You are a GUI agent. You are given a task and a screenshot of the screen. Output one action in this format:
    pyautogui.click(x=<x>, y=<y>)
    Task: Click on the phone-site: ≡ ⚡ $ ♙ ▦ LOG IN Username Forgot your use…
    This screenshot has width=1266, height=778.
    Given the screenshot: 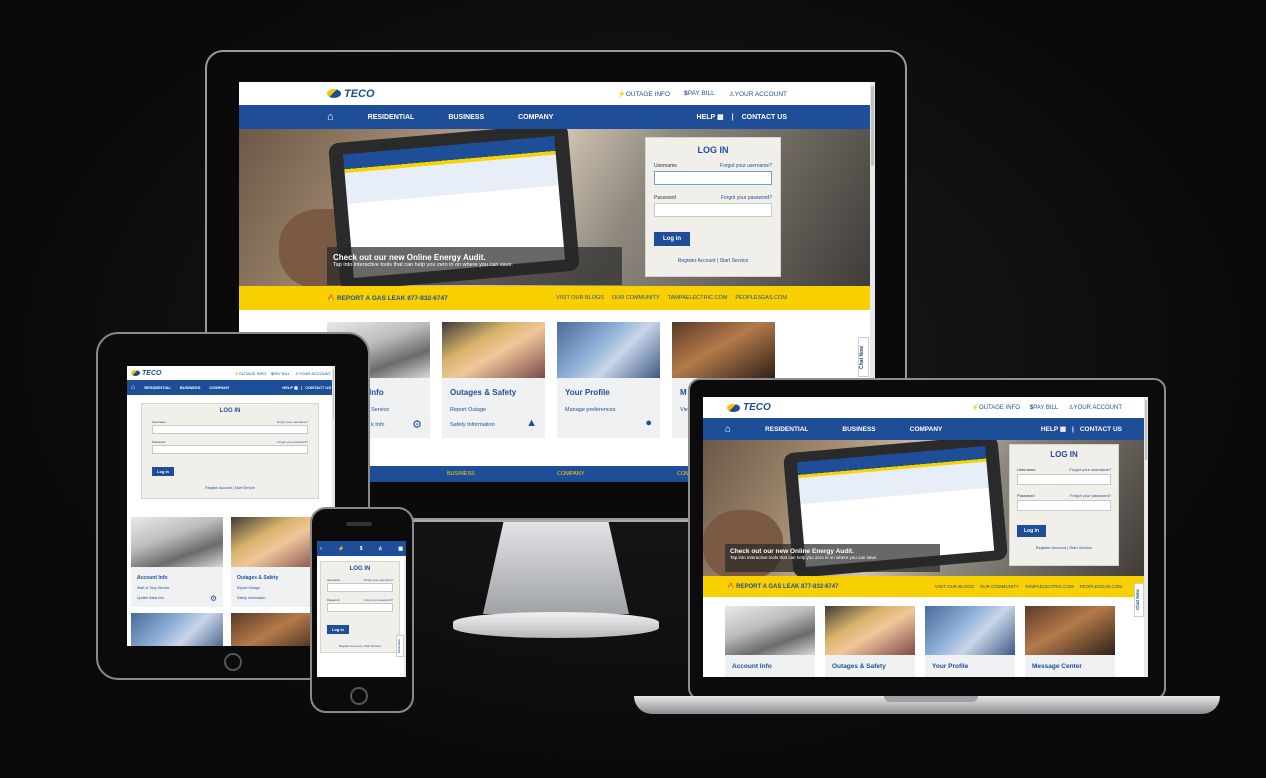 What is the action you would take?
    pyautogui.click(x=361, y=609)
    